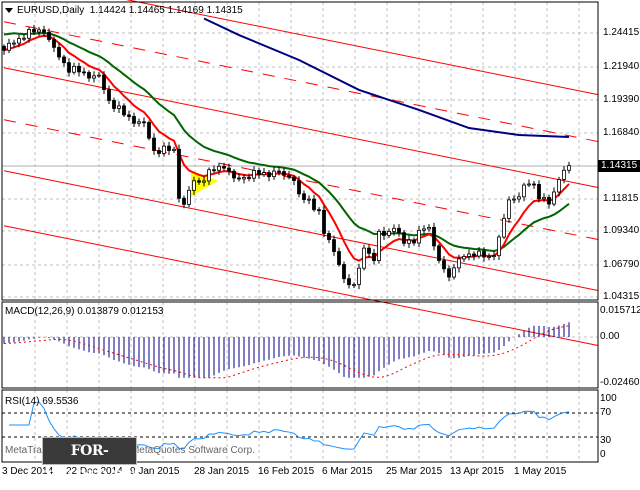 The image size is (640, 490). Describe the element at coordinates (620, 382) in the screenshot. I see `macd-axis-label: -0.024603` at that location.